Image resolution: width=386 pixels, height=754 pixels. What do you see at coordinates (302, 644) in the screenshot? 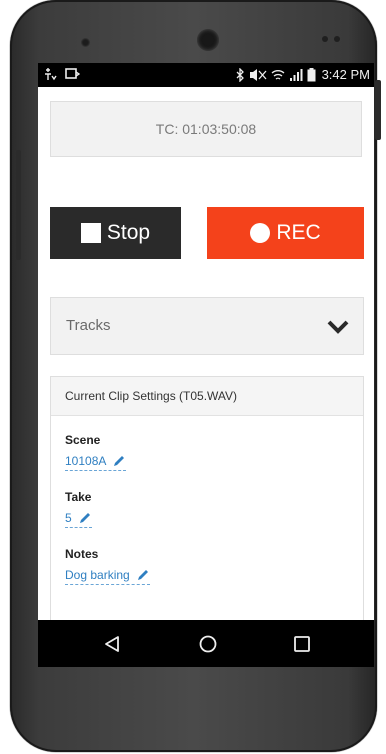
I see `recents-icon` at bounding box center [302, 644].